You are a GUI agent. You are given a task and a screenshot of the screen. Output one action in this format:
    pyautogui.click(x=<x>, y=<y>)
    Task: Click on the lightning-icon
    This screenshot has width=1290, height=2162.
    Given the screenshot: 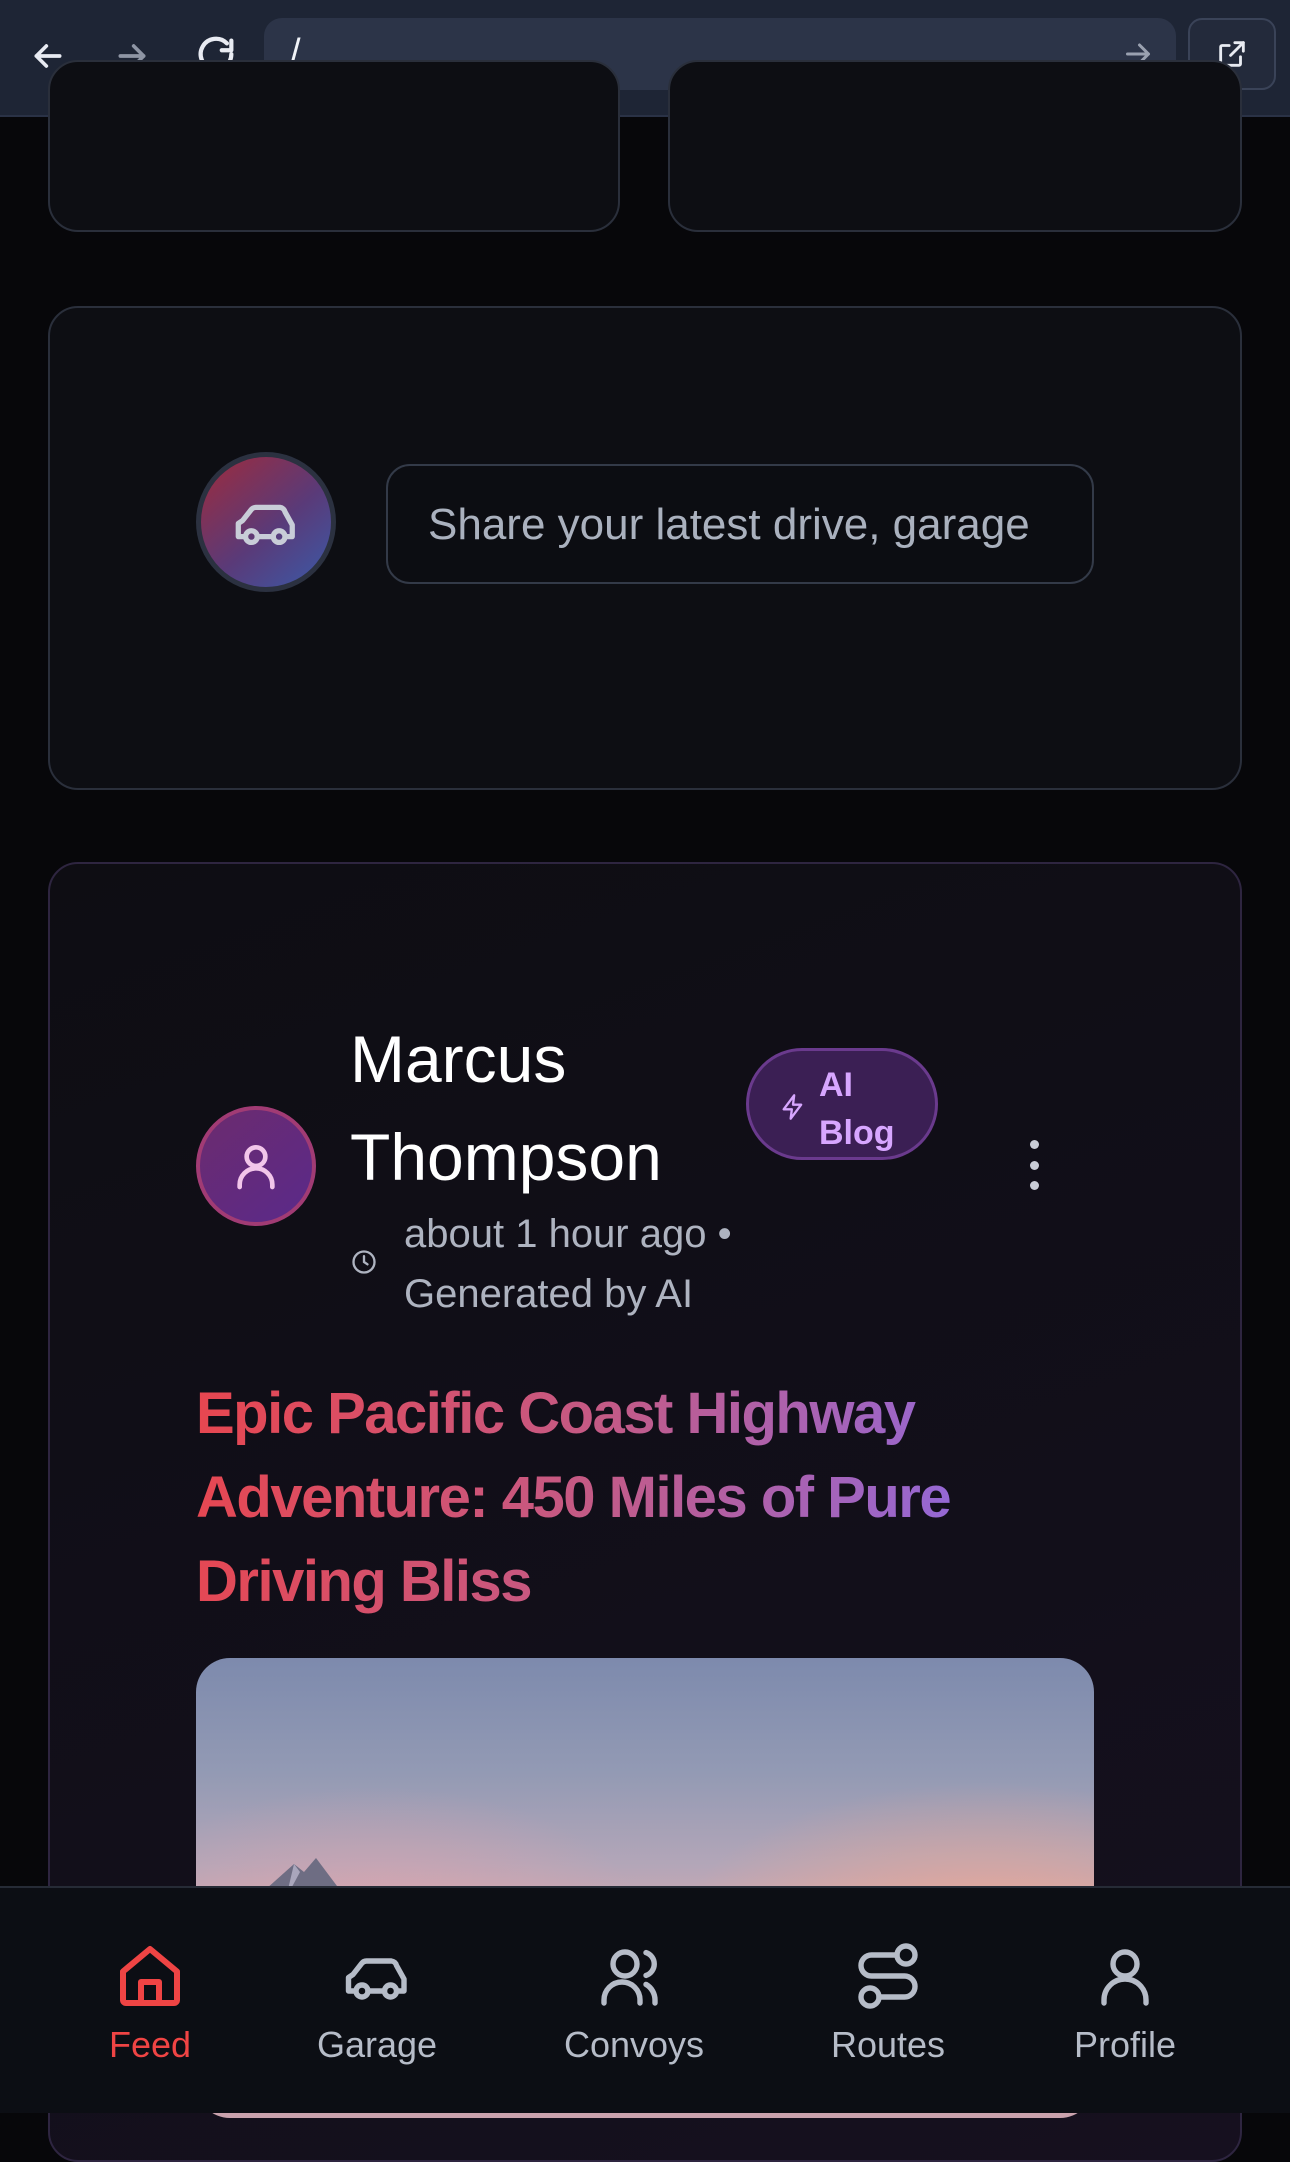 What is the action you would take?
    pyautogui.click(x=792, y=1107)
    